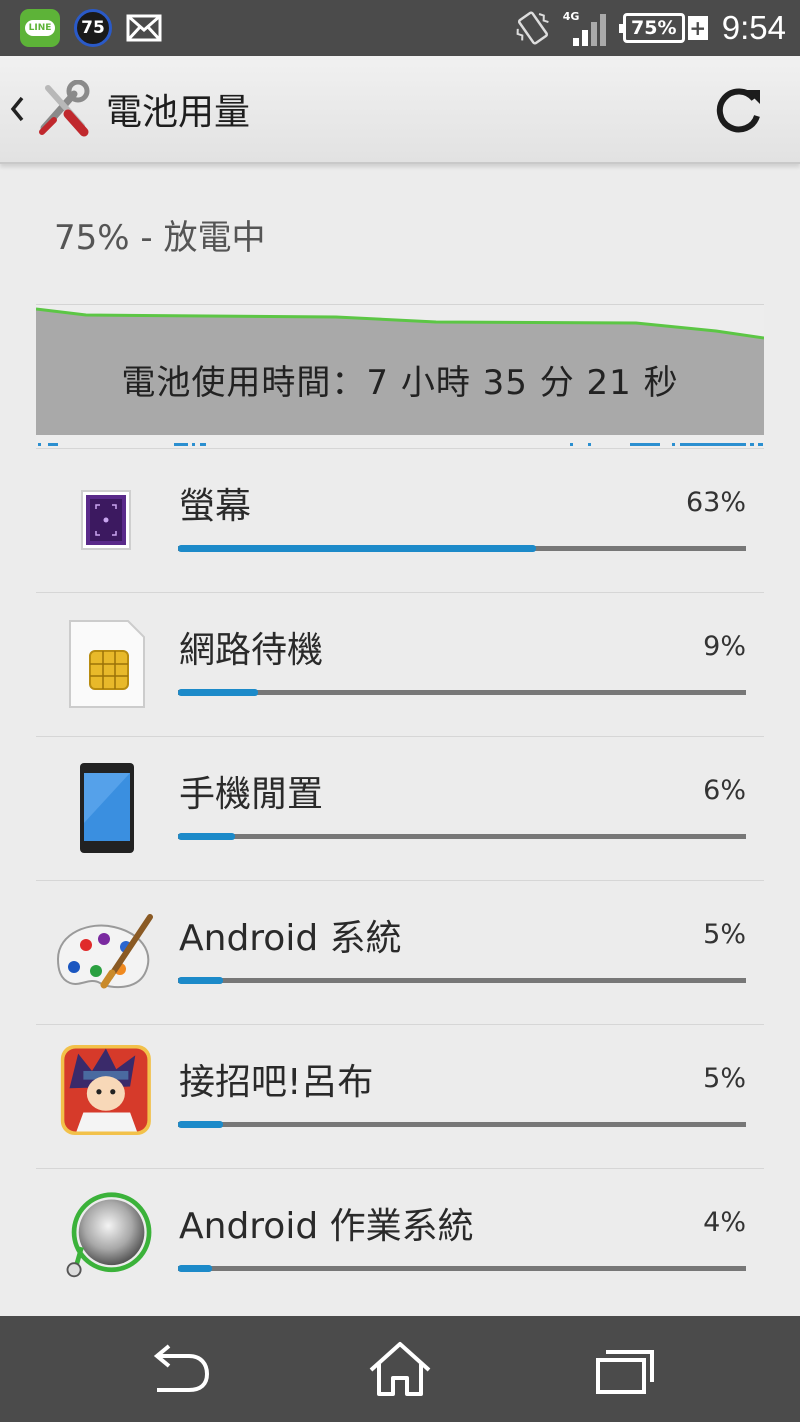 The image size is (800, 1422). I want to click on item-percent: 9%, so click(724, 646).